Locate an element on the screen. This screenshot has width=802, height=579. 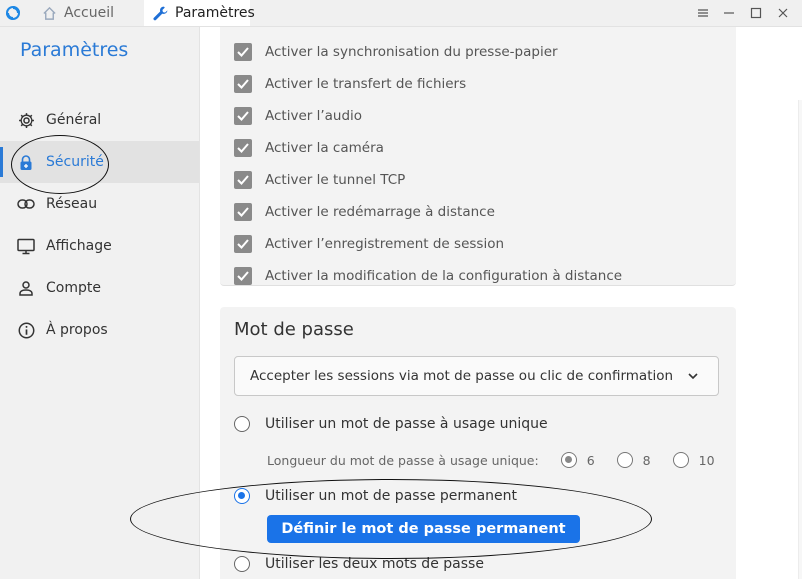
permission-label: Activer l’audio is located at coordinates (314, 116).